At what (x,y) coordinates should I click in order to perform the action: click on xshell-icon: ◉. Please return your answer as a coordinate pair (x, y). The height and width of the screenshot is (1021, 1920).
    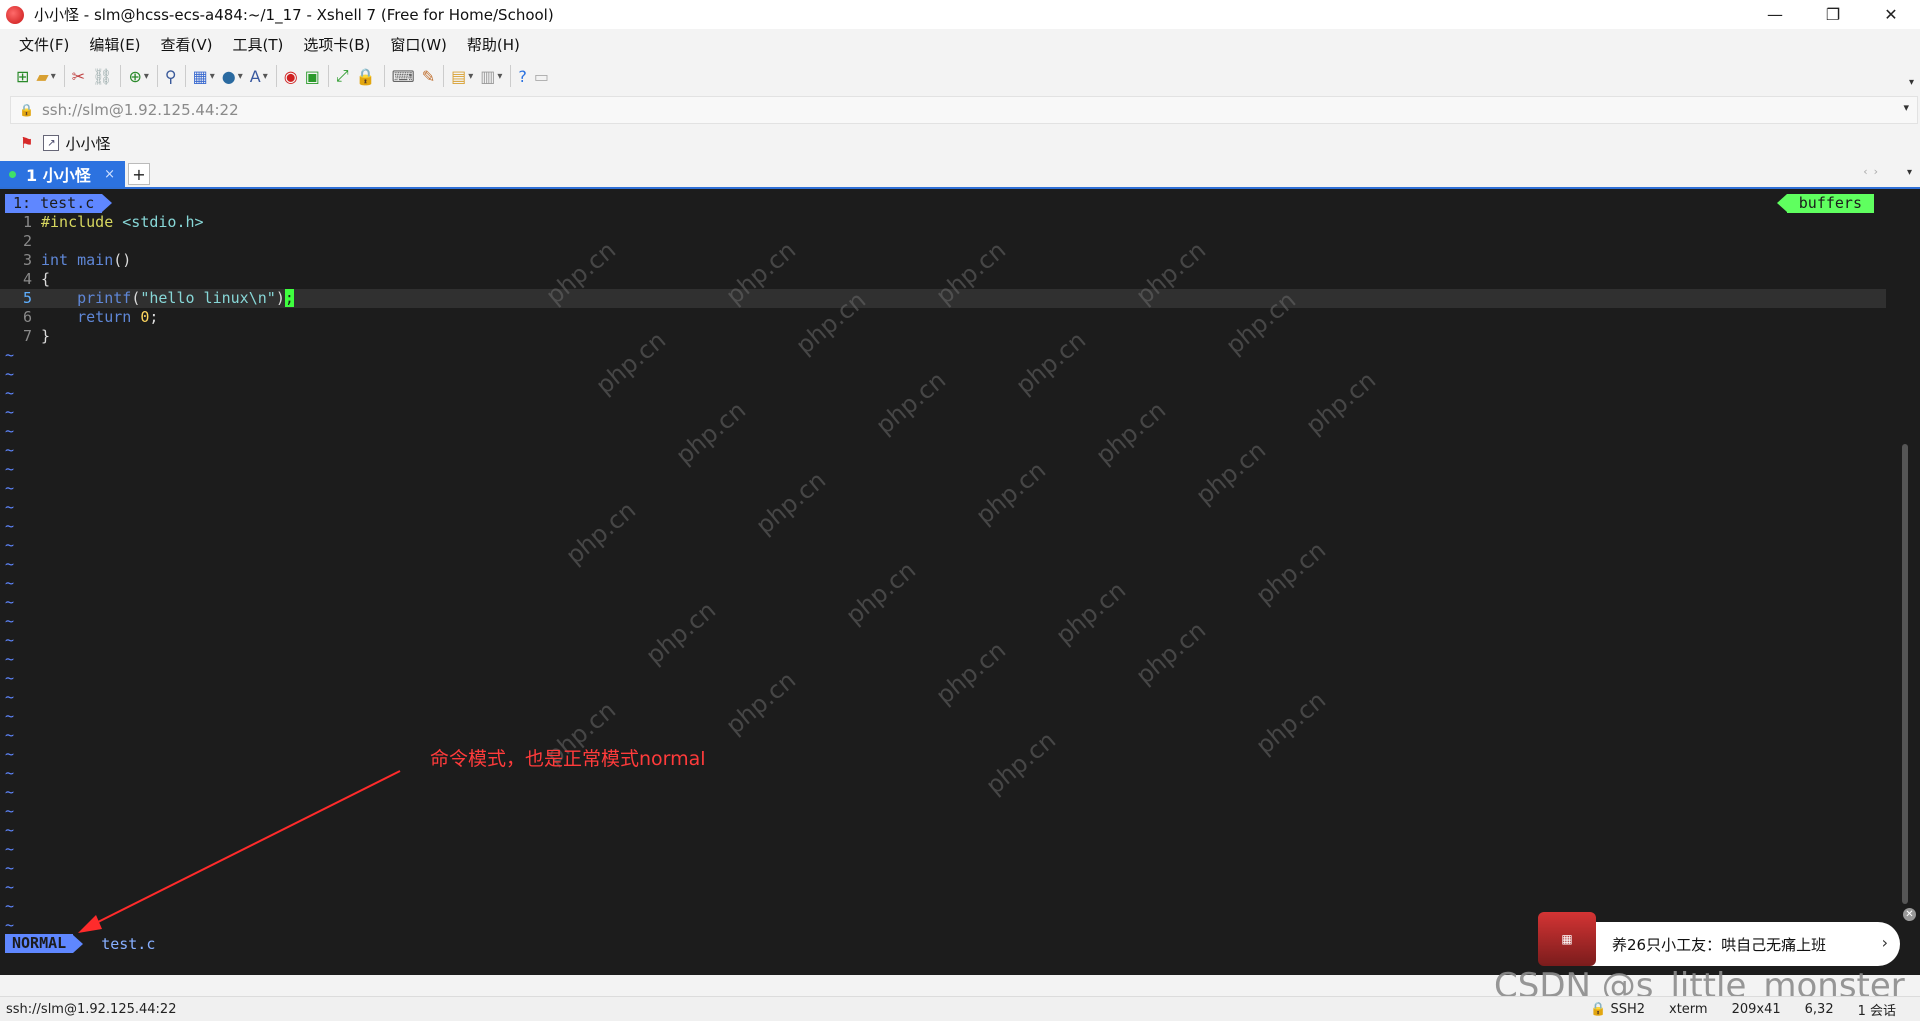
    Looking at the image, I should click on (291, 76).